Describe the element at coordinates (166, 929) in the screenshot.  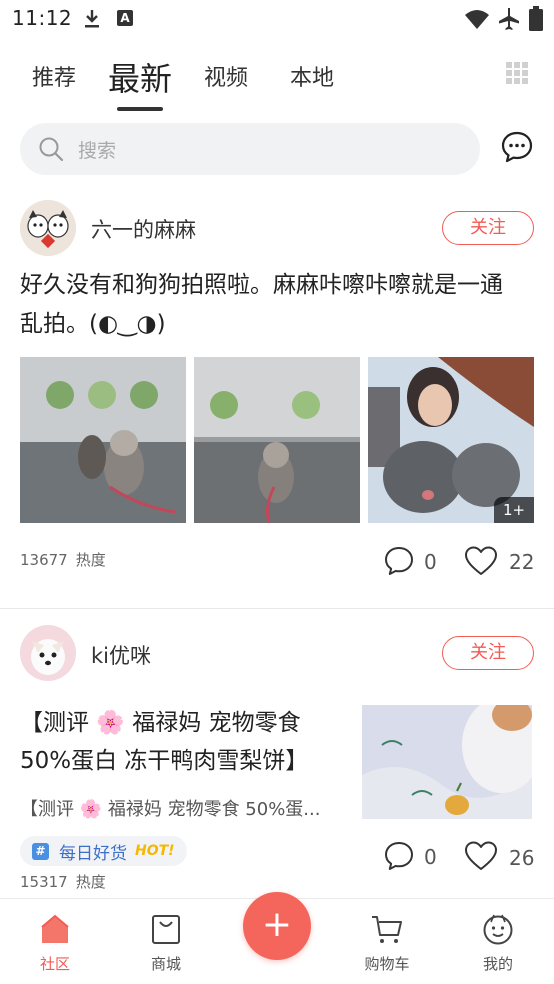
I see `shop-bag-icon` at that location.